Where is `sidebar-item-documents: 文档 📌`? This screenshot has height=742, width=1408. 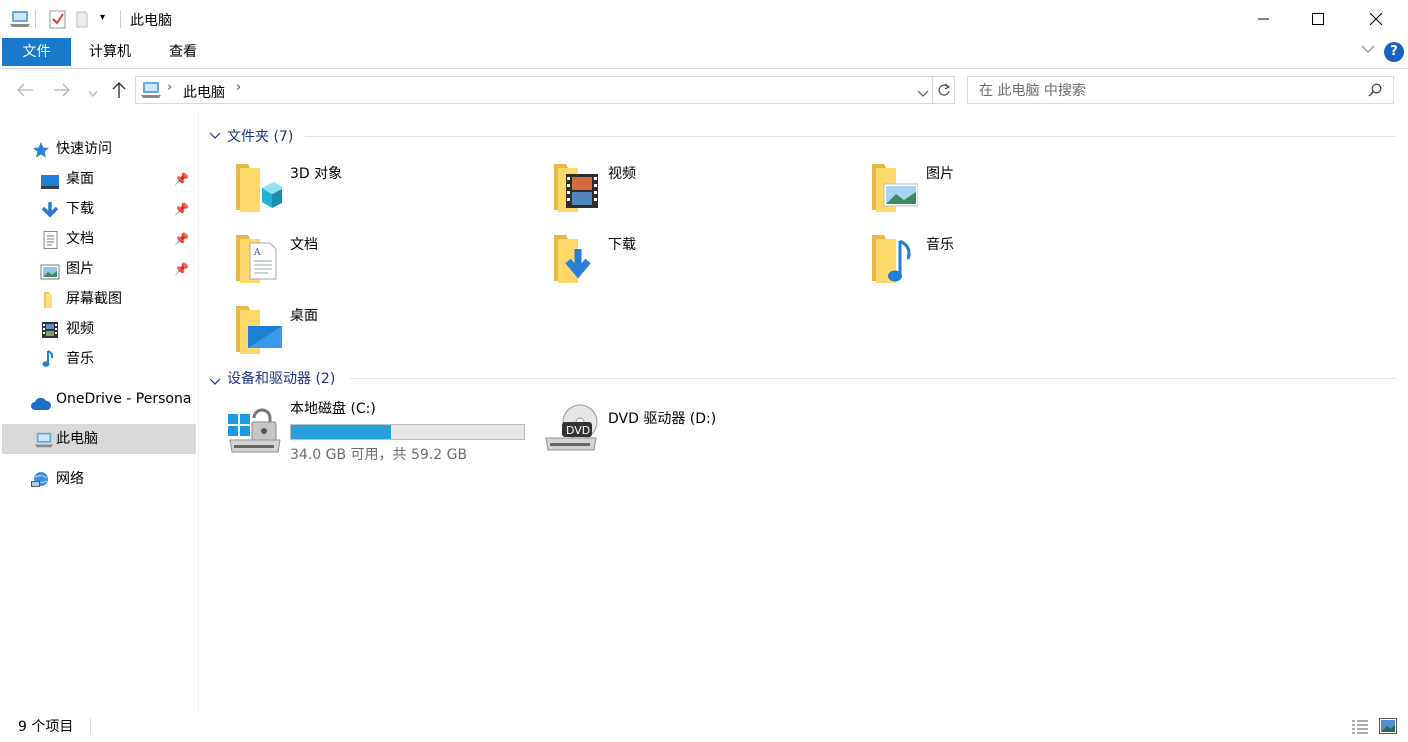 sidebar-item-documents: 文档 📌 is located at coordinates (117, 239).